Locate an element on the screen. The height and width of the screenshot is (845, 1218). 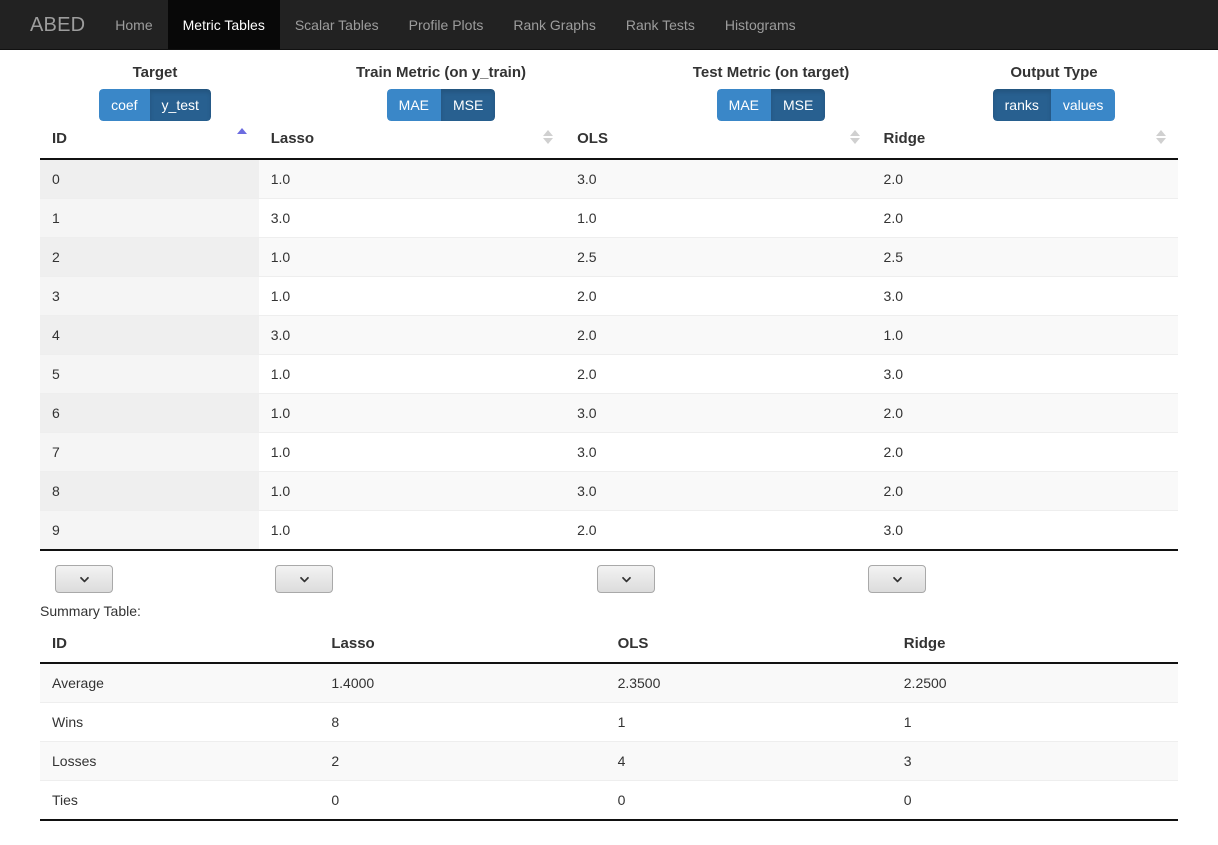
summary-column-header-lasso: Lasso is located at coordinates (462, 645).